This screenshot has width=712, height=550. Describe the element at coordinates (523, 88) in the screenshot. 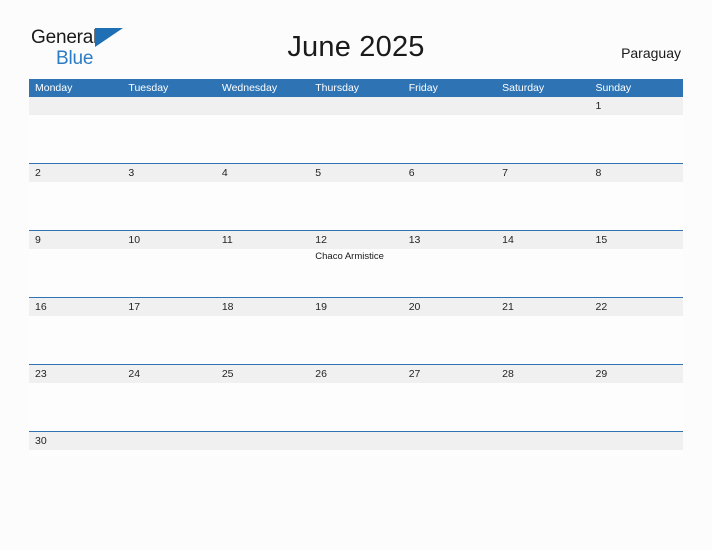

I see `weekday-header-saturday: Saturday` at that location.